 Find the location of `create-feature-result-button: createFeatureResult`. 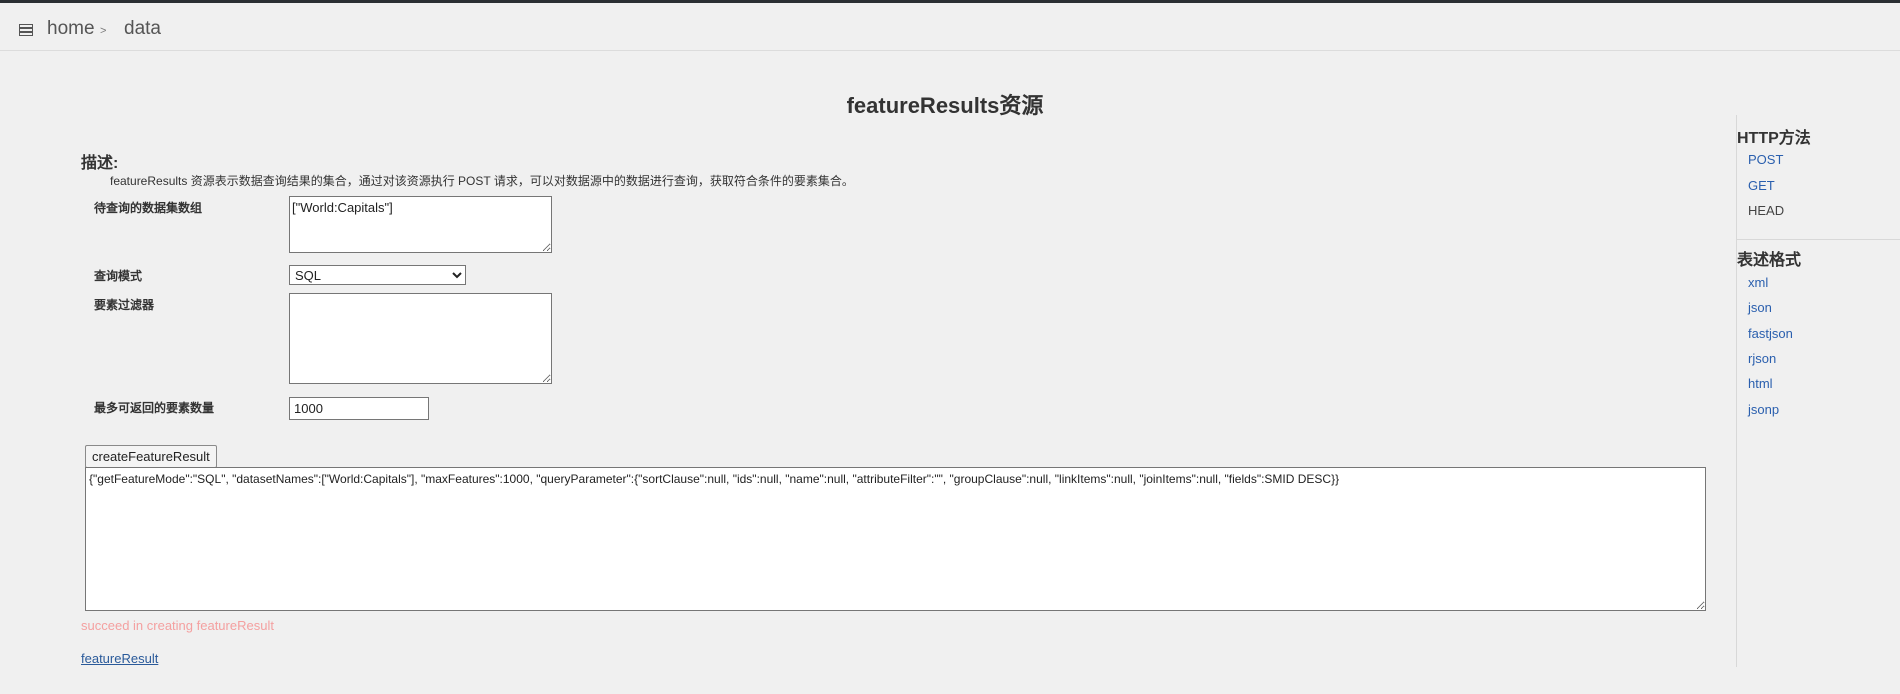

create-feature-result-button: createFeatureResult is located at coordinates (151, 456).